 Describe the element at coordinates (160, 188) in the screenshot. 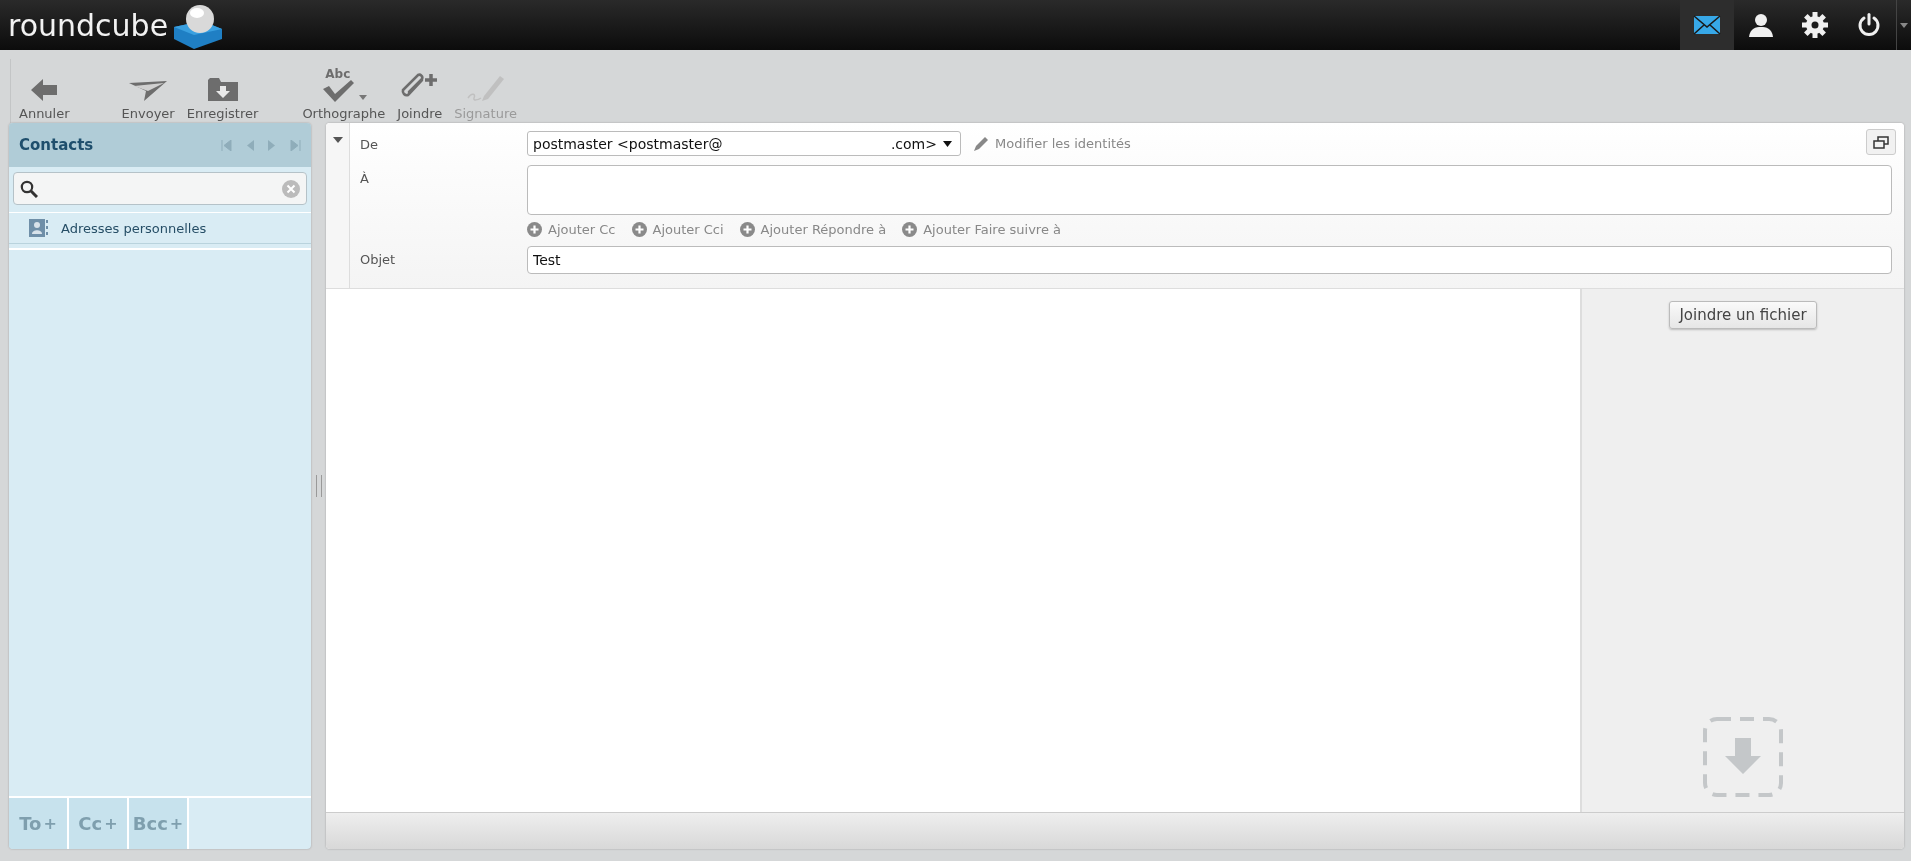

I see `search-field` at that location.